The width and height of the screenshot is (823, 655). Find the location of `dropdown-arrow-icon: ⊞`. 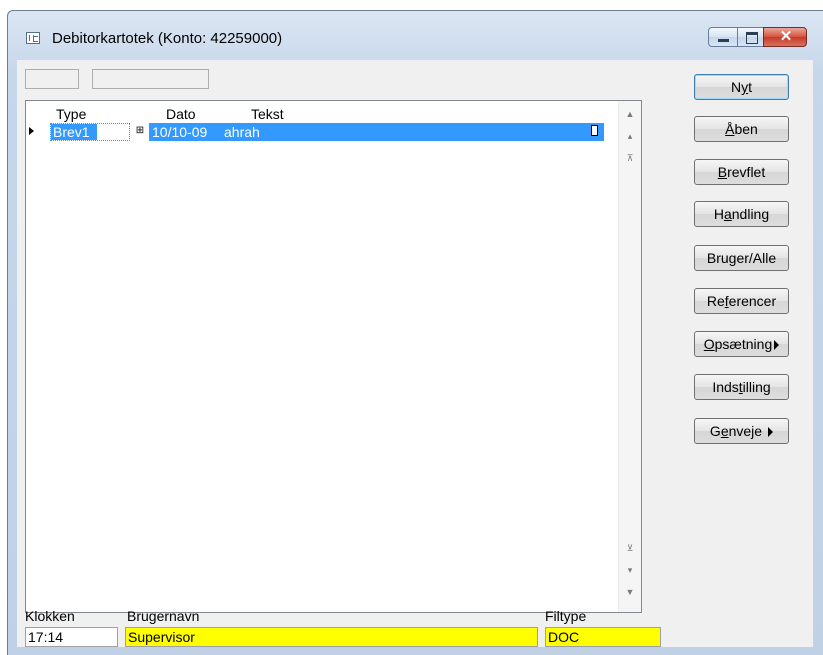

dropdown-arrow-icon: ⊞ is located at coordinates (140, 131).